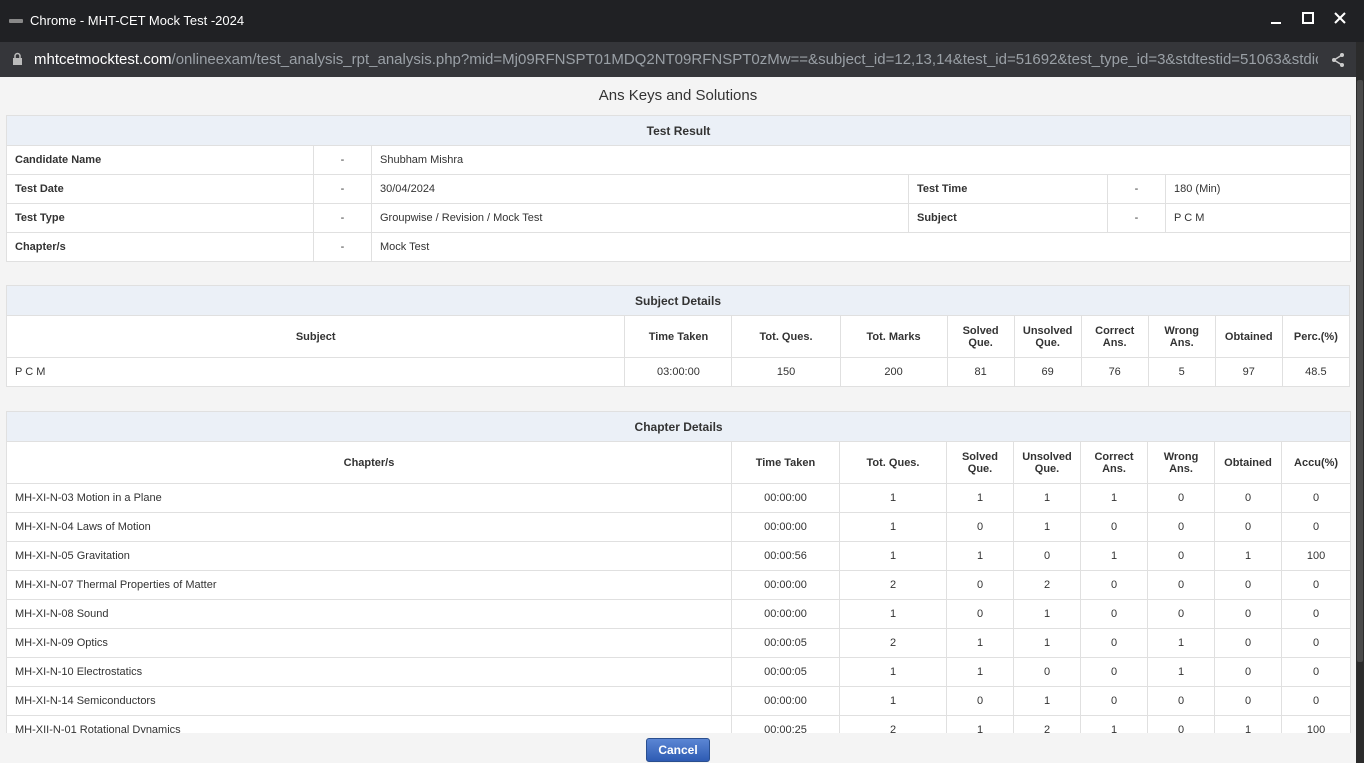 This screenshot has height=763, width=1364. What do you see at coordinates (785, 462) in the screenshot?
I see `column-header: Time Taken` at bounding box center [785, 462].